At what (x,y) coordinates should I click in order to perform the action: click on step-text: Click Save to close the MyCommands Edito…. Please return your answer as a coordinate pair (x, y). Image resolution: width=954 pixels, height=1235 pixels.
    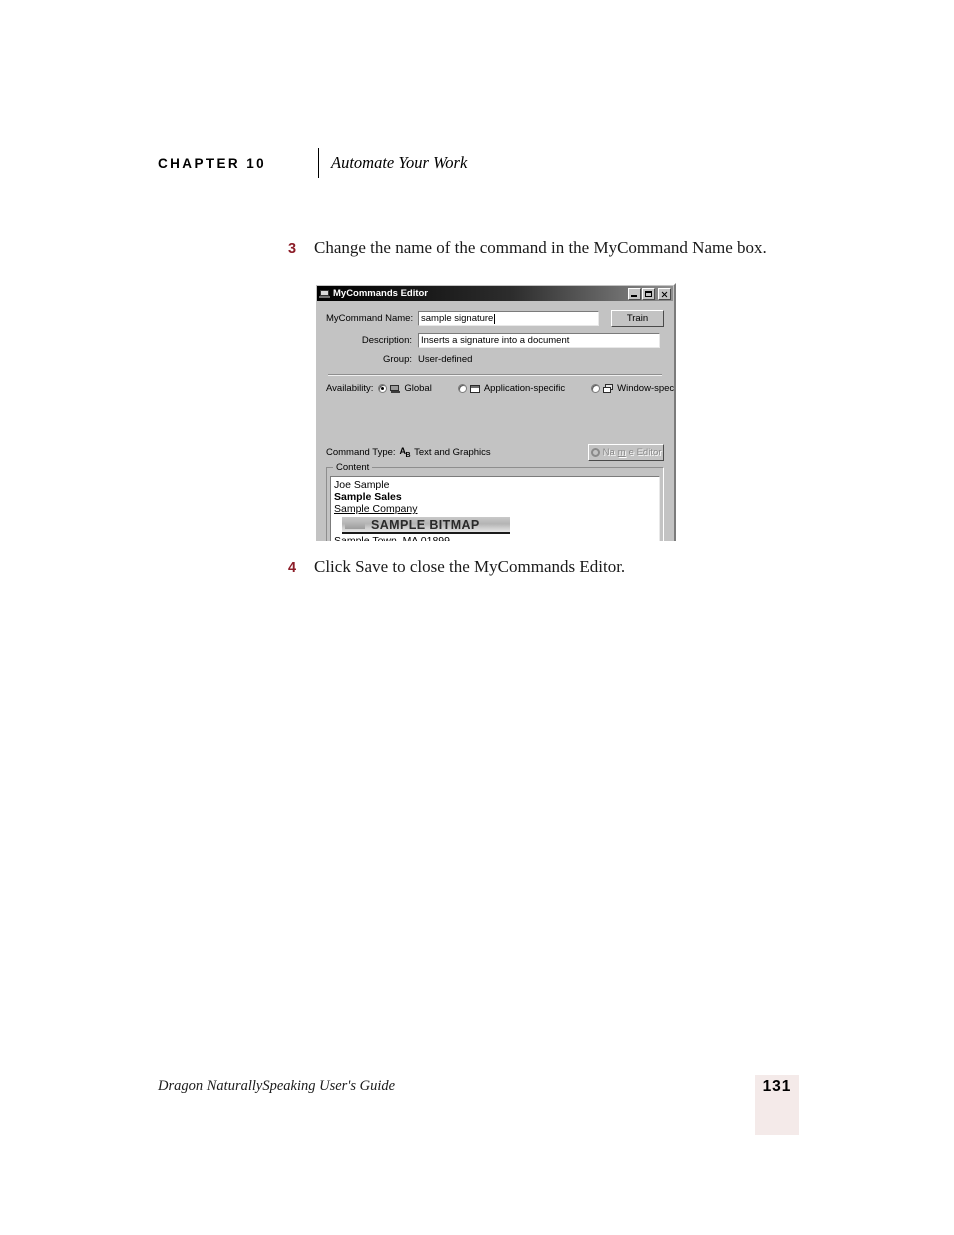
    Looking at the image, I should click on (470, 566).